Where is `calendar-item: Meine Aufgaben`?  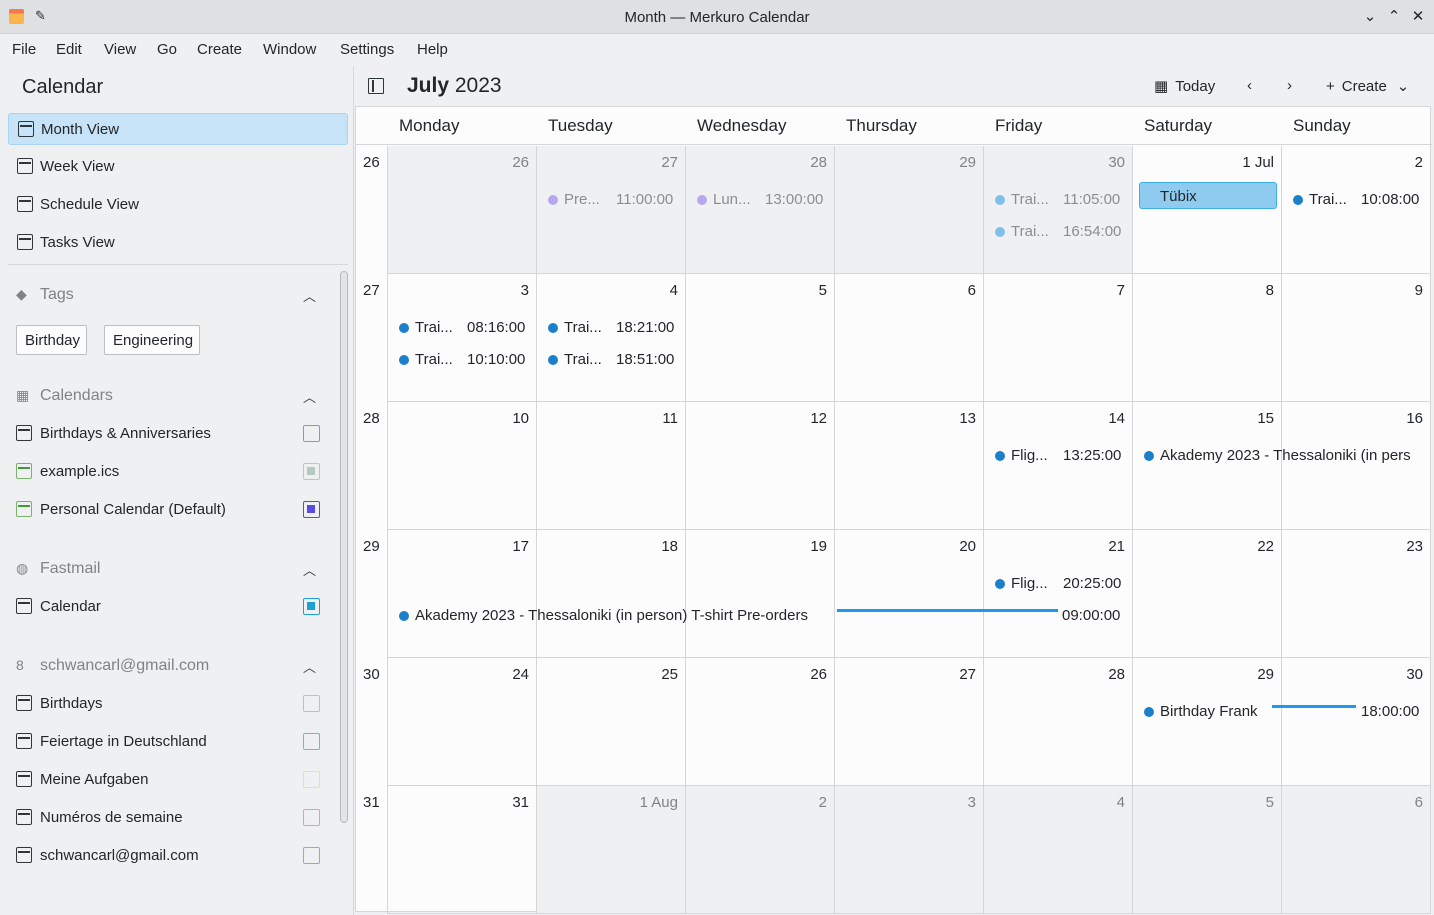 calendar-item: Meine Aufgaben is located at coordinates (171, 780).